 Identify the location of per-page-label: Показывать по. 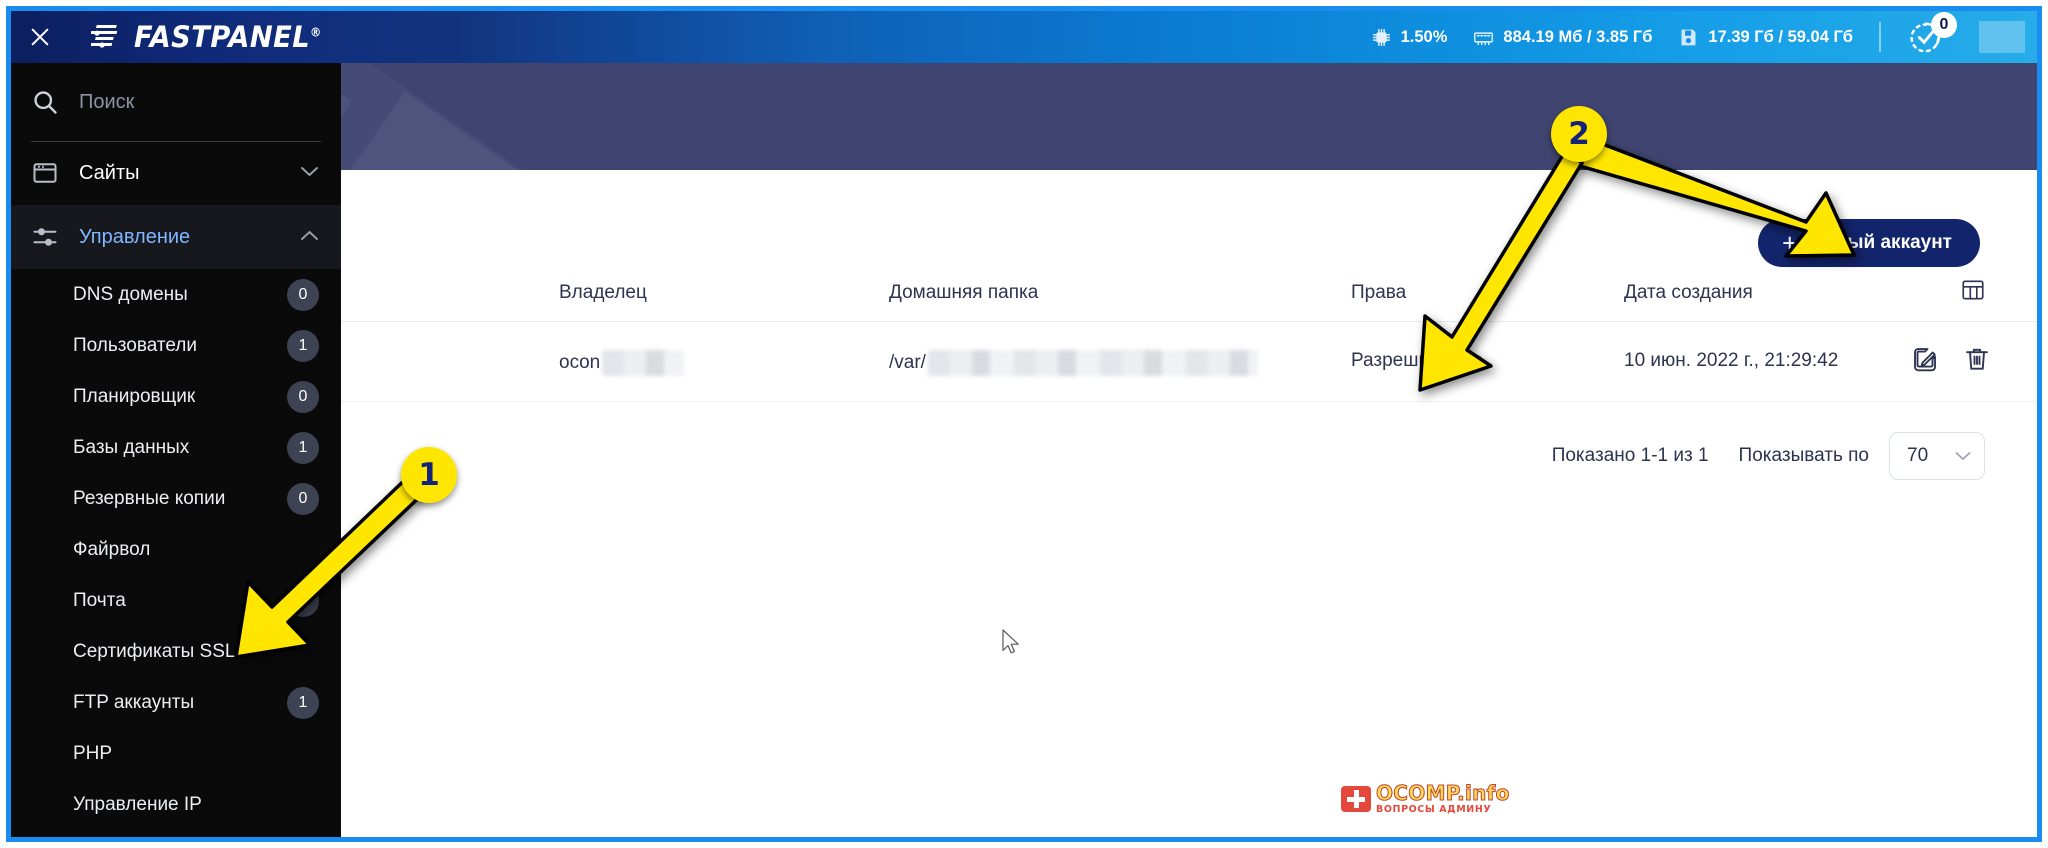
(1803, 455).